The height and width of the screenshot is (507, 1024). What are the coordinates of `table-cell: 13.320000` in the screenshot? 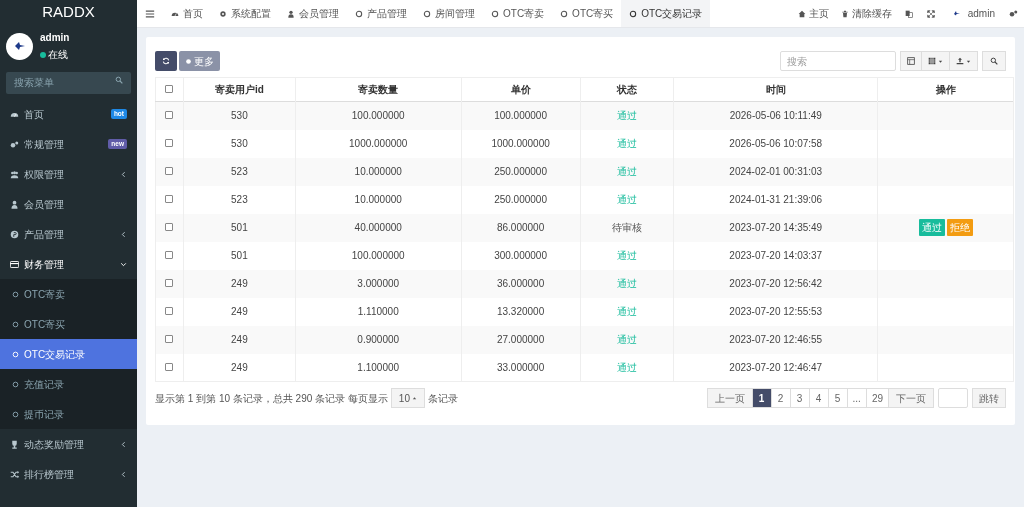 It's located at (520, 311).